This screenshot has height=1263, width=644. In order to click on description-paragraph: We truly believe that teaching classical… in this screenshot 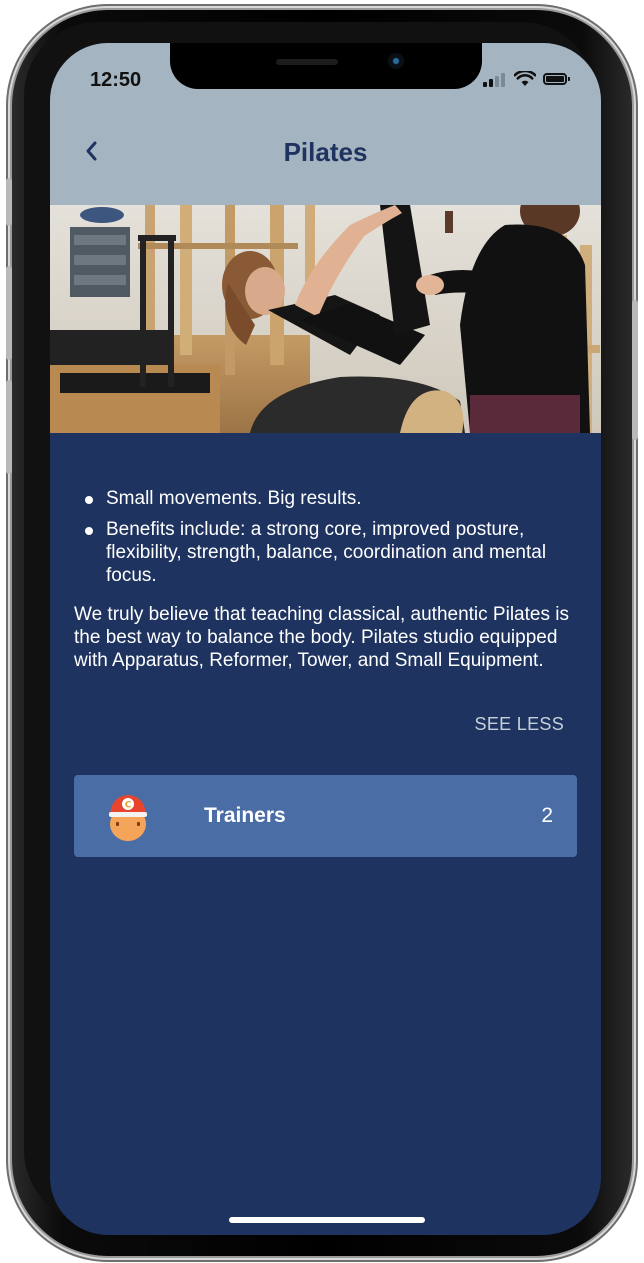, I will do `click(321, 637)`.